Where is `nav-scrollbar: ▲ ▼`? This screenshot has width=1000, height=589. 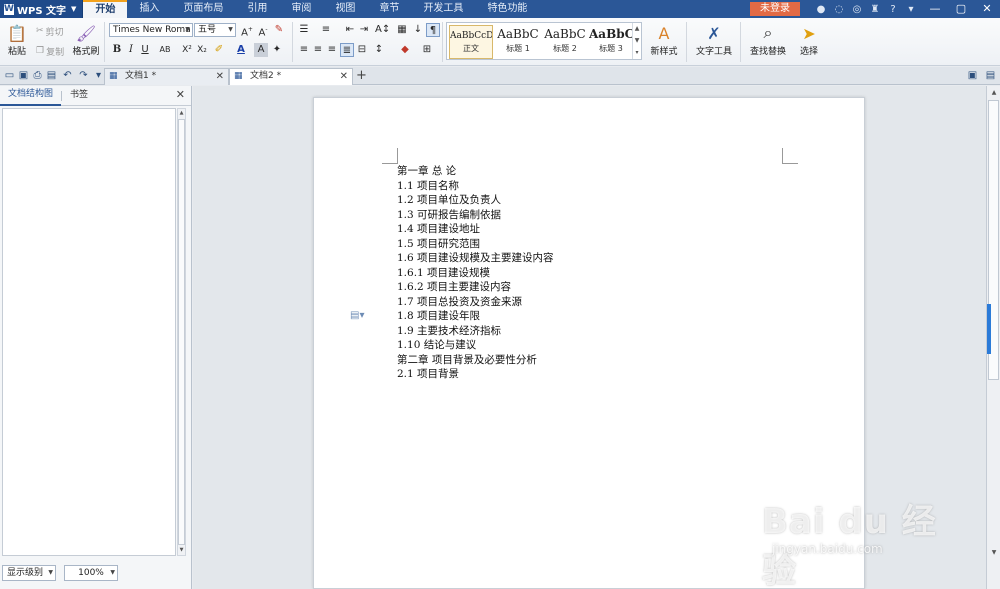 nav-scrollbar: ▲ ▼ is located at coordinates (181, 332).